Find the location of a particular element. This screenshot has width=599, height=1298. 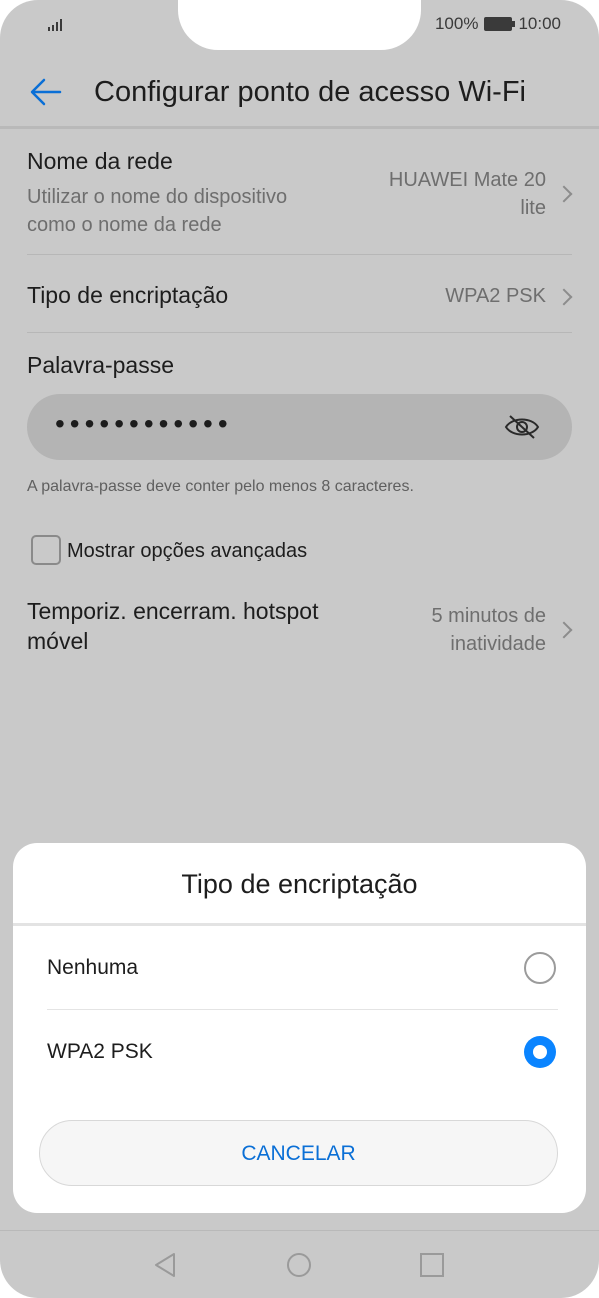

option-wpa2-label: WPA2 PSK is located at coordinates (100, 1052).